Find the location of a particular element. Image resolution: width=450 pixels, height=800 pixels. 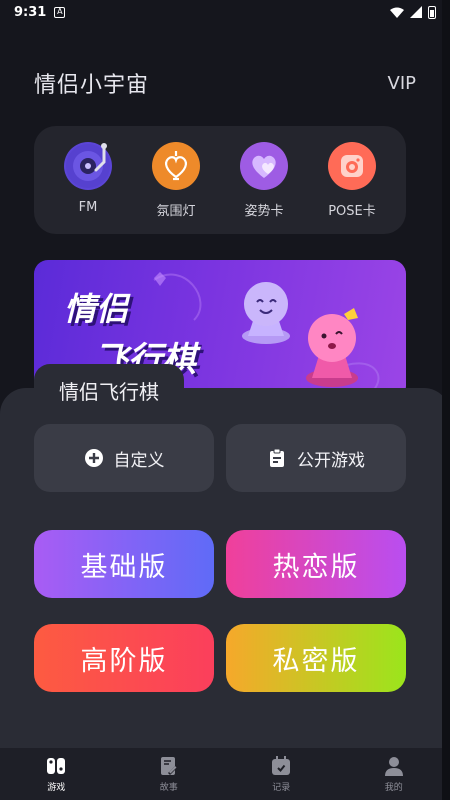

sheet-title-tab: 情侣飞行棋 is located at coordinates (109, 390).